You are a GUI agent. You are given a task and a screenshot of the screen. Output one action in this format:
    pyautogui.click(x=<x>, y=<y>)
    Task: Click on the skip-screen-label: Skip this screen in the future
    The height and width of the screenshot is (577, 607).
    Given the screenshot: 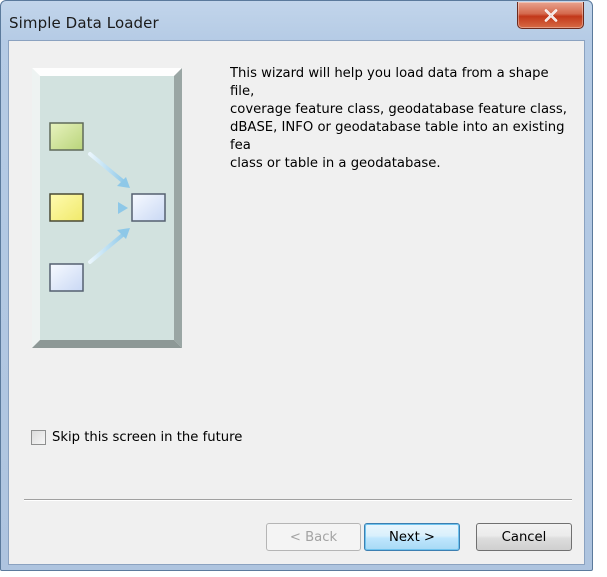 What is the action you would take?
    pyautogui.click(x=147, y=437)
    